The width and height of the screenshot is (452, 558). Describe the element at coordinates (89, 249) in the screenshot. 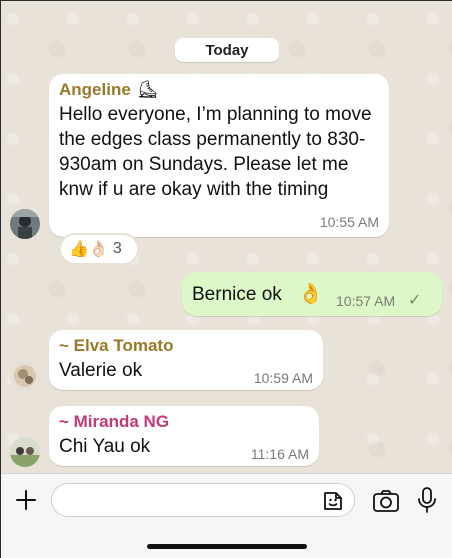

I see `reaction-emojis: 👍👌🏻` at that location.